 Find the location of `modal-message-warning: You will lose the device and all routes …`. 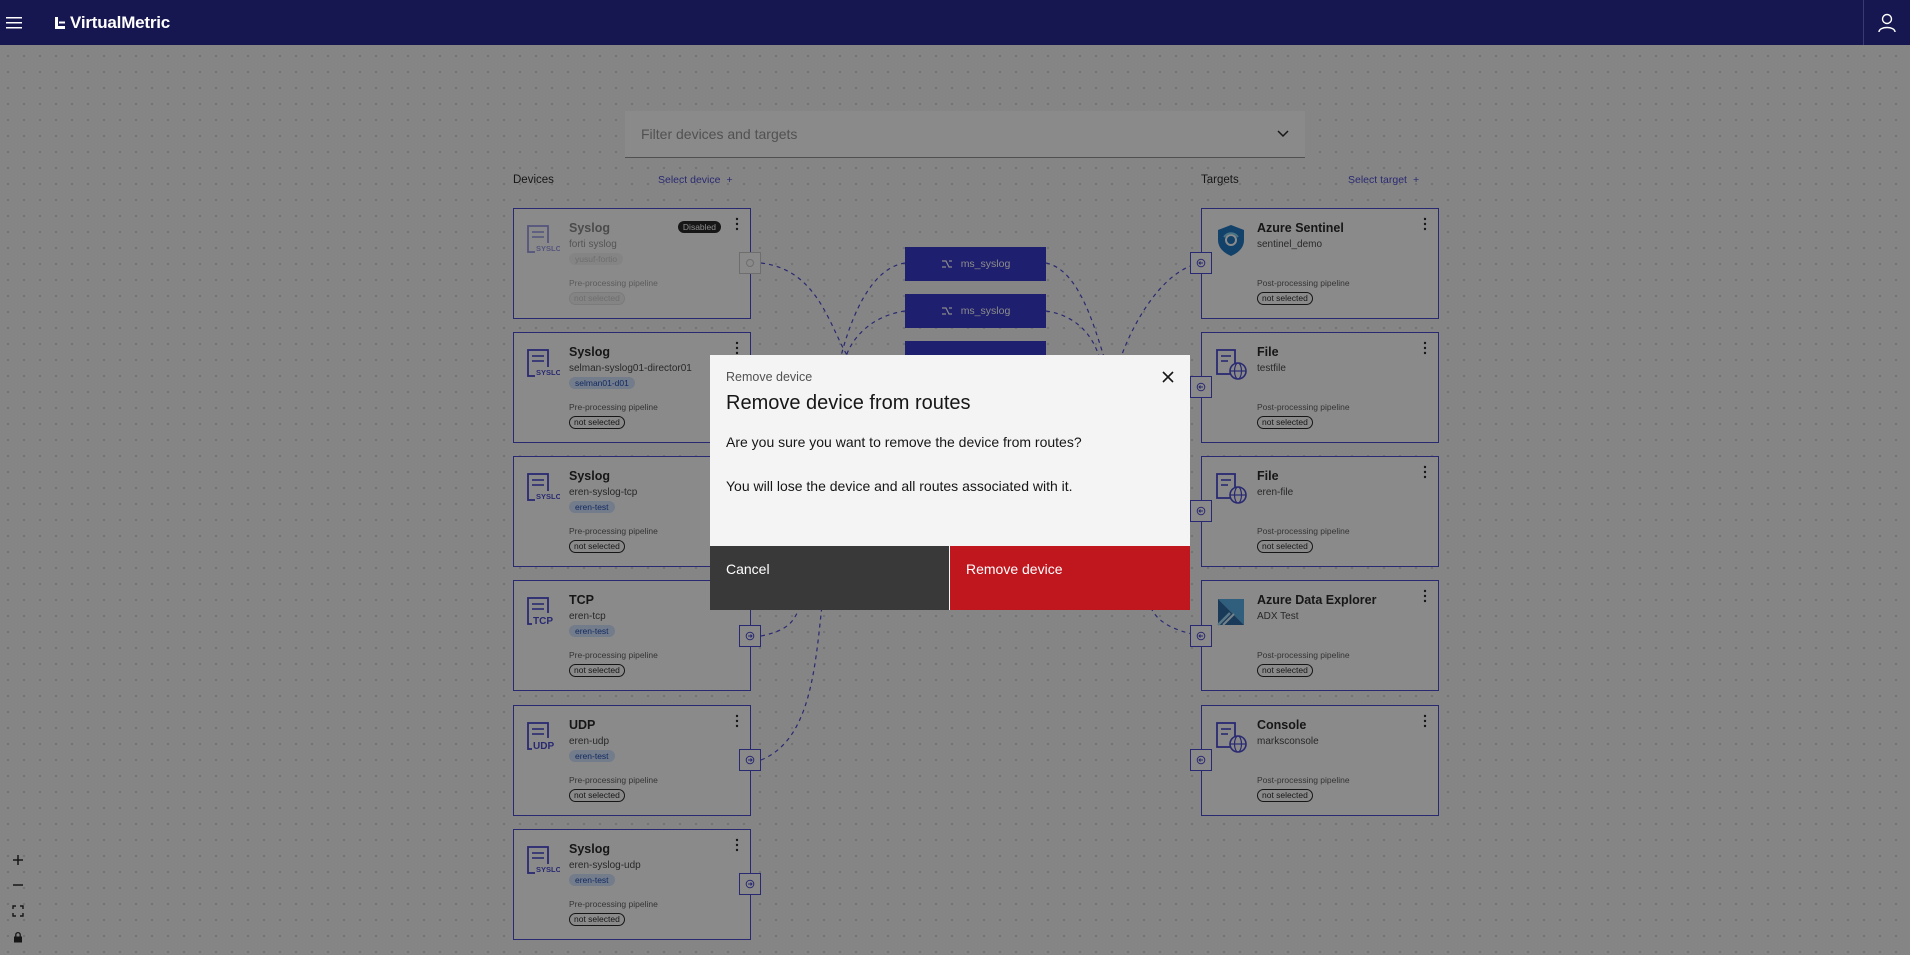

modal-message-warning: You will lose the device and all routes … is located at coordinates (899, 486).